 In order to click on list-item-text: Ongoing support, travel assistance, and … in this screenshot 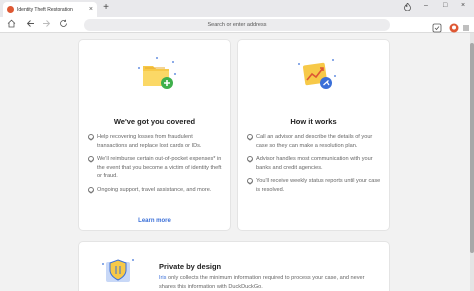, I will do `click(154, 189)`.